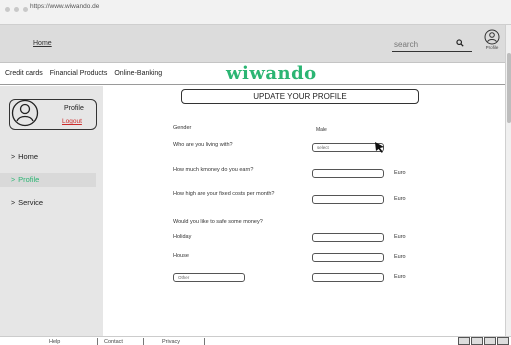 The width and height of the screenshot is (511, 345). Describe the element at coordinates (79, 73) in the screenshot. I see `nav-financial-products: Financial Products` at that location.